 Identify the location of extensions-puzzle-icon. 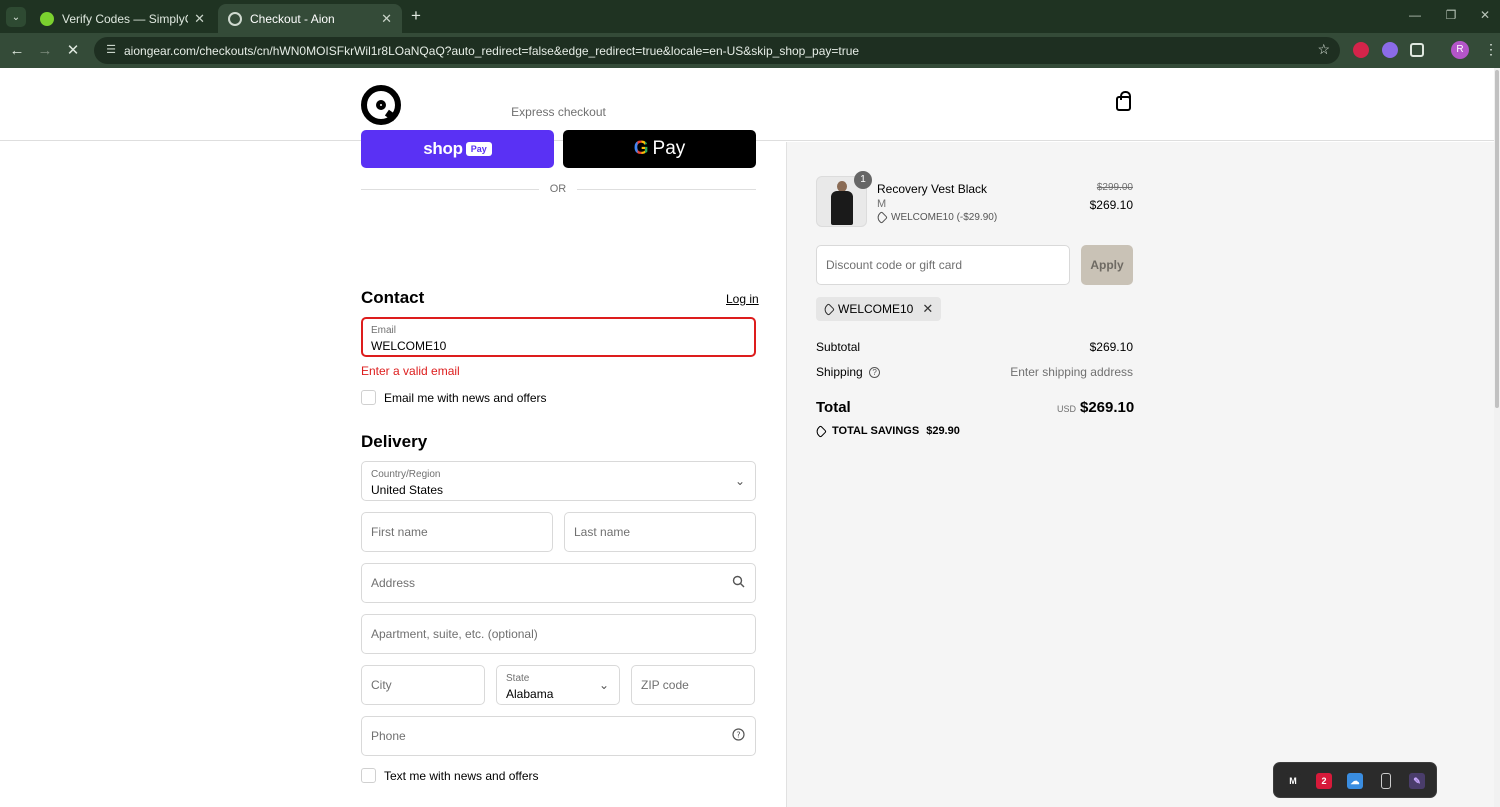
(1417, 50).